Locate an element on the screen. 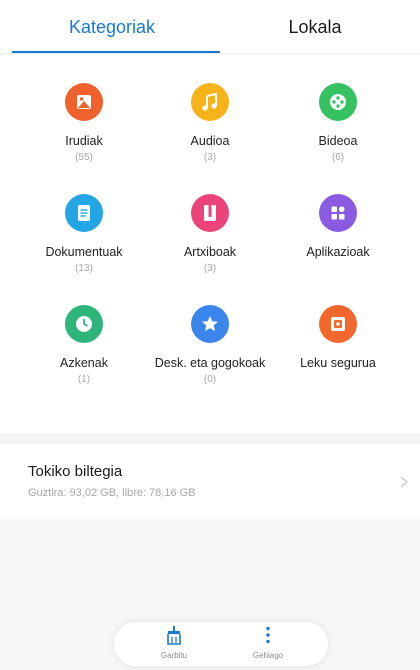 This screenshot has width=420, height=670. section-divider is located at coordinates (210, 438).